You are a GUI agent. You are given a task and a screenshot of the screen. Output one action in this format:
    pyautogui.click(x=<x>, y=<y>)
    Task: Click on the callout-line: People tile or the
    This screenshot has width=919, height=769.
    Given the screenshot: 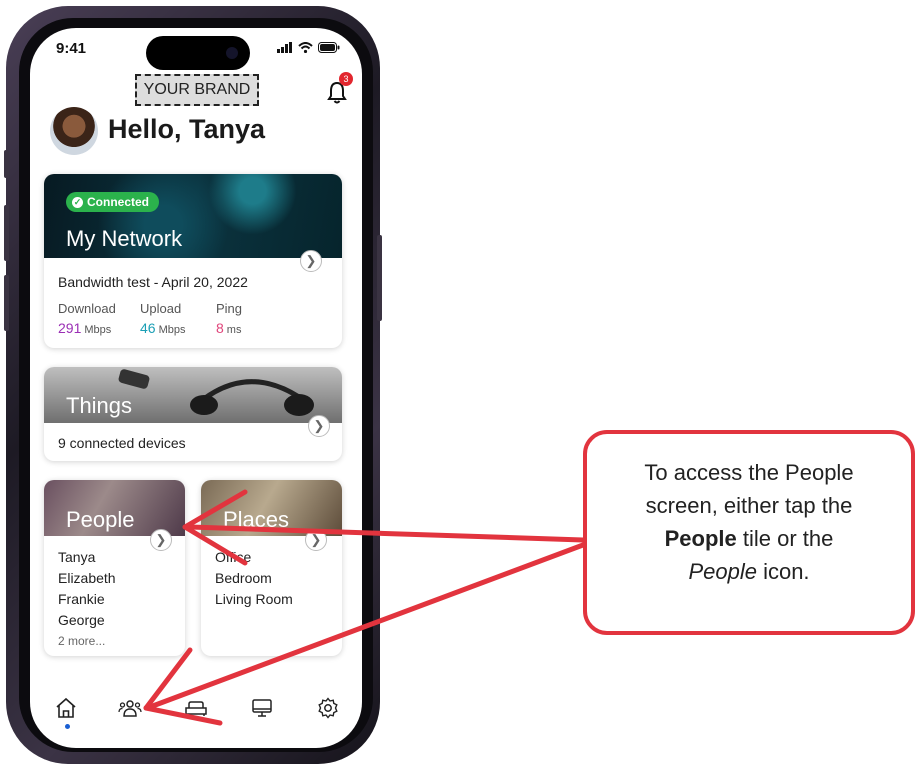 What is the action you would take?
    pyautogui.click(x=749, y=538)
    